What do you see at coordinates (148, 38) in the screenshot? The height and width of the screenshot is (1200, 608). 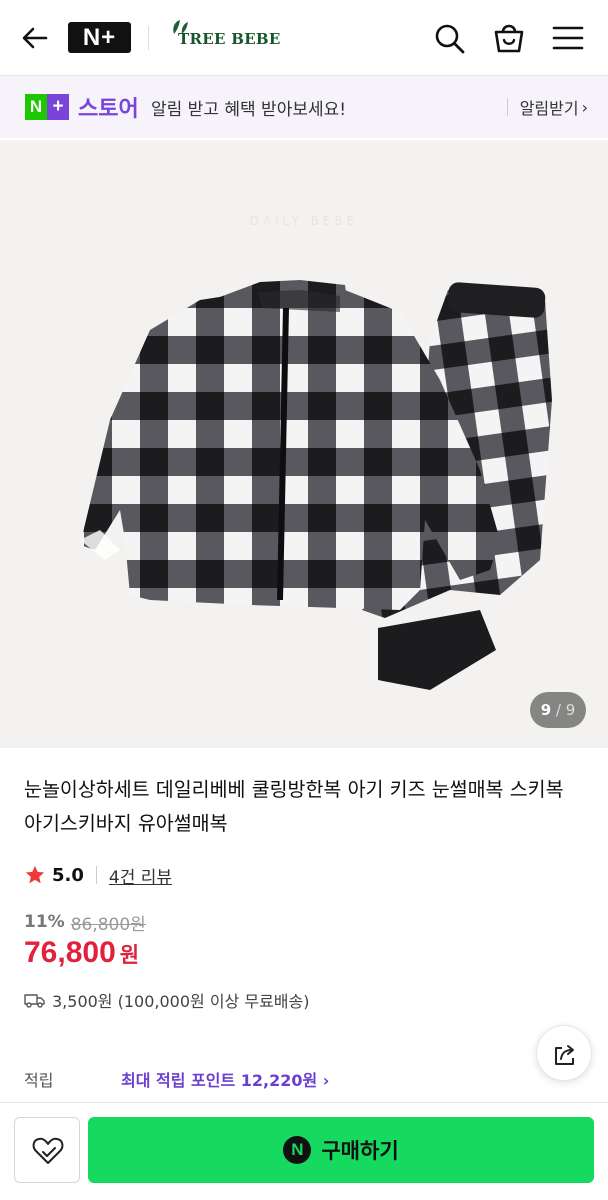 I see `brand-divider` at bounding box center [148, 38].